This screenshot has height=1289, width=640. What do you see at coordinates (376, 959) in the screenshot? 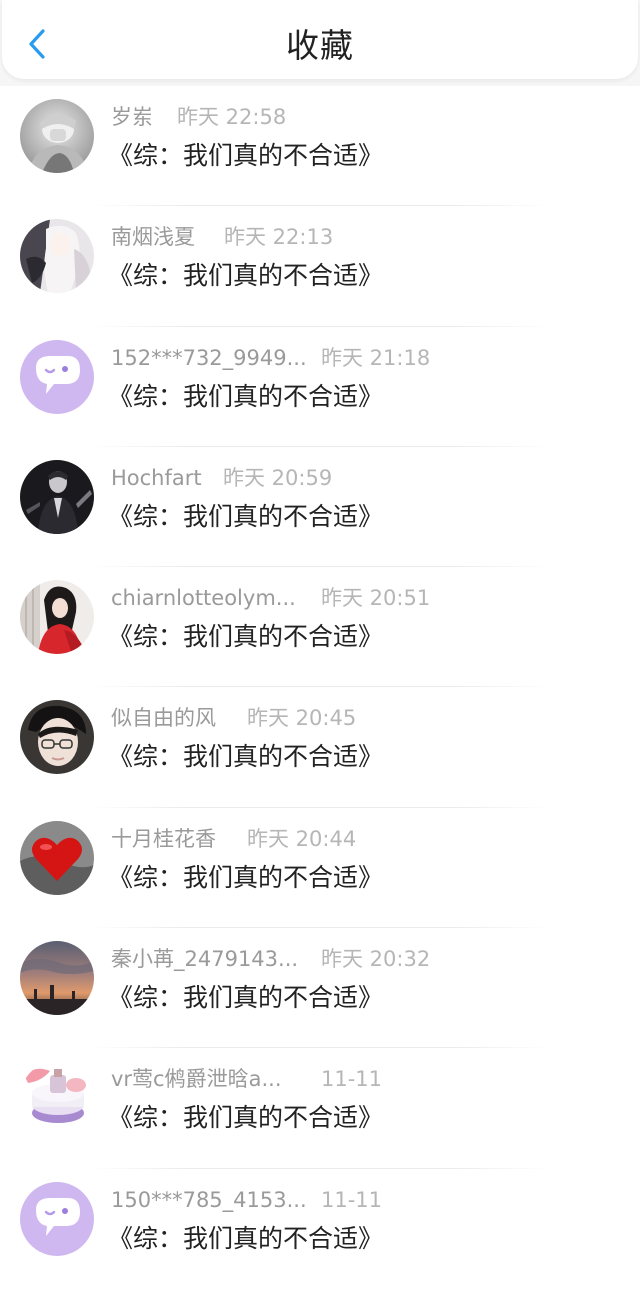
I see `timestamp: 昨天 20:32` at bounding box center [376, 959].